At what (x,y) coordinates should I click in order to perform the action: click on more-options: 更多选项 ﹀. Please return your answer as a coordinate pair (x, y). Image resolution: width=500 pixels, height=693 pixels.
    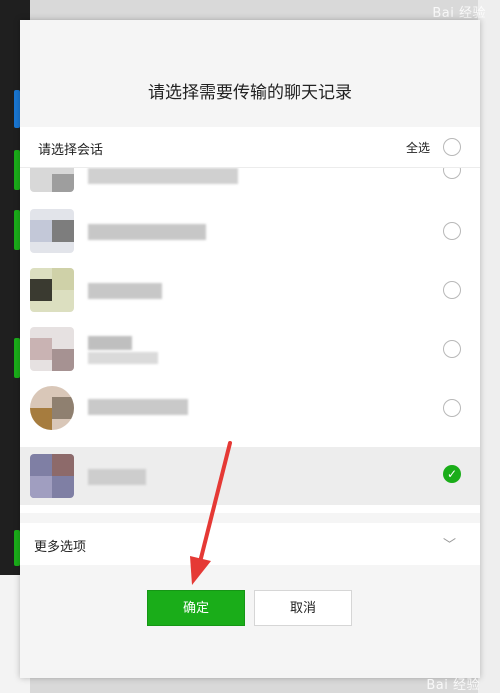
    Looking at the image, I should click on (250, 544).